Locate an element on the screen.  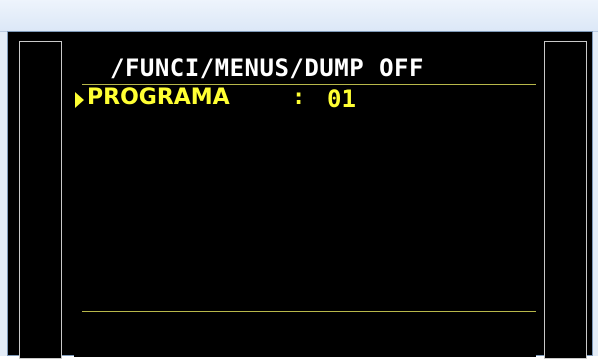
title-bar is located at coordinates (299, 16).